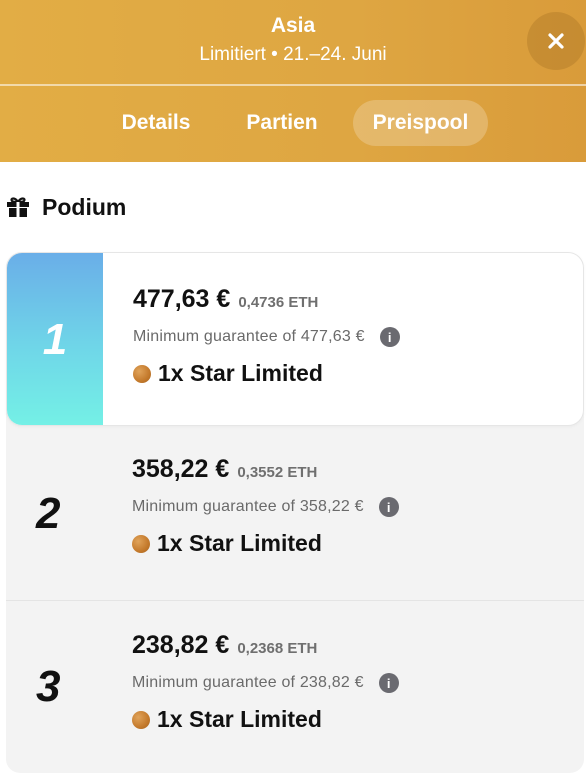 Image resolution: width=586 pixels, height=780 pixels. I want to click on prize-amount: 477,63 €, so click(182, 299).